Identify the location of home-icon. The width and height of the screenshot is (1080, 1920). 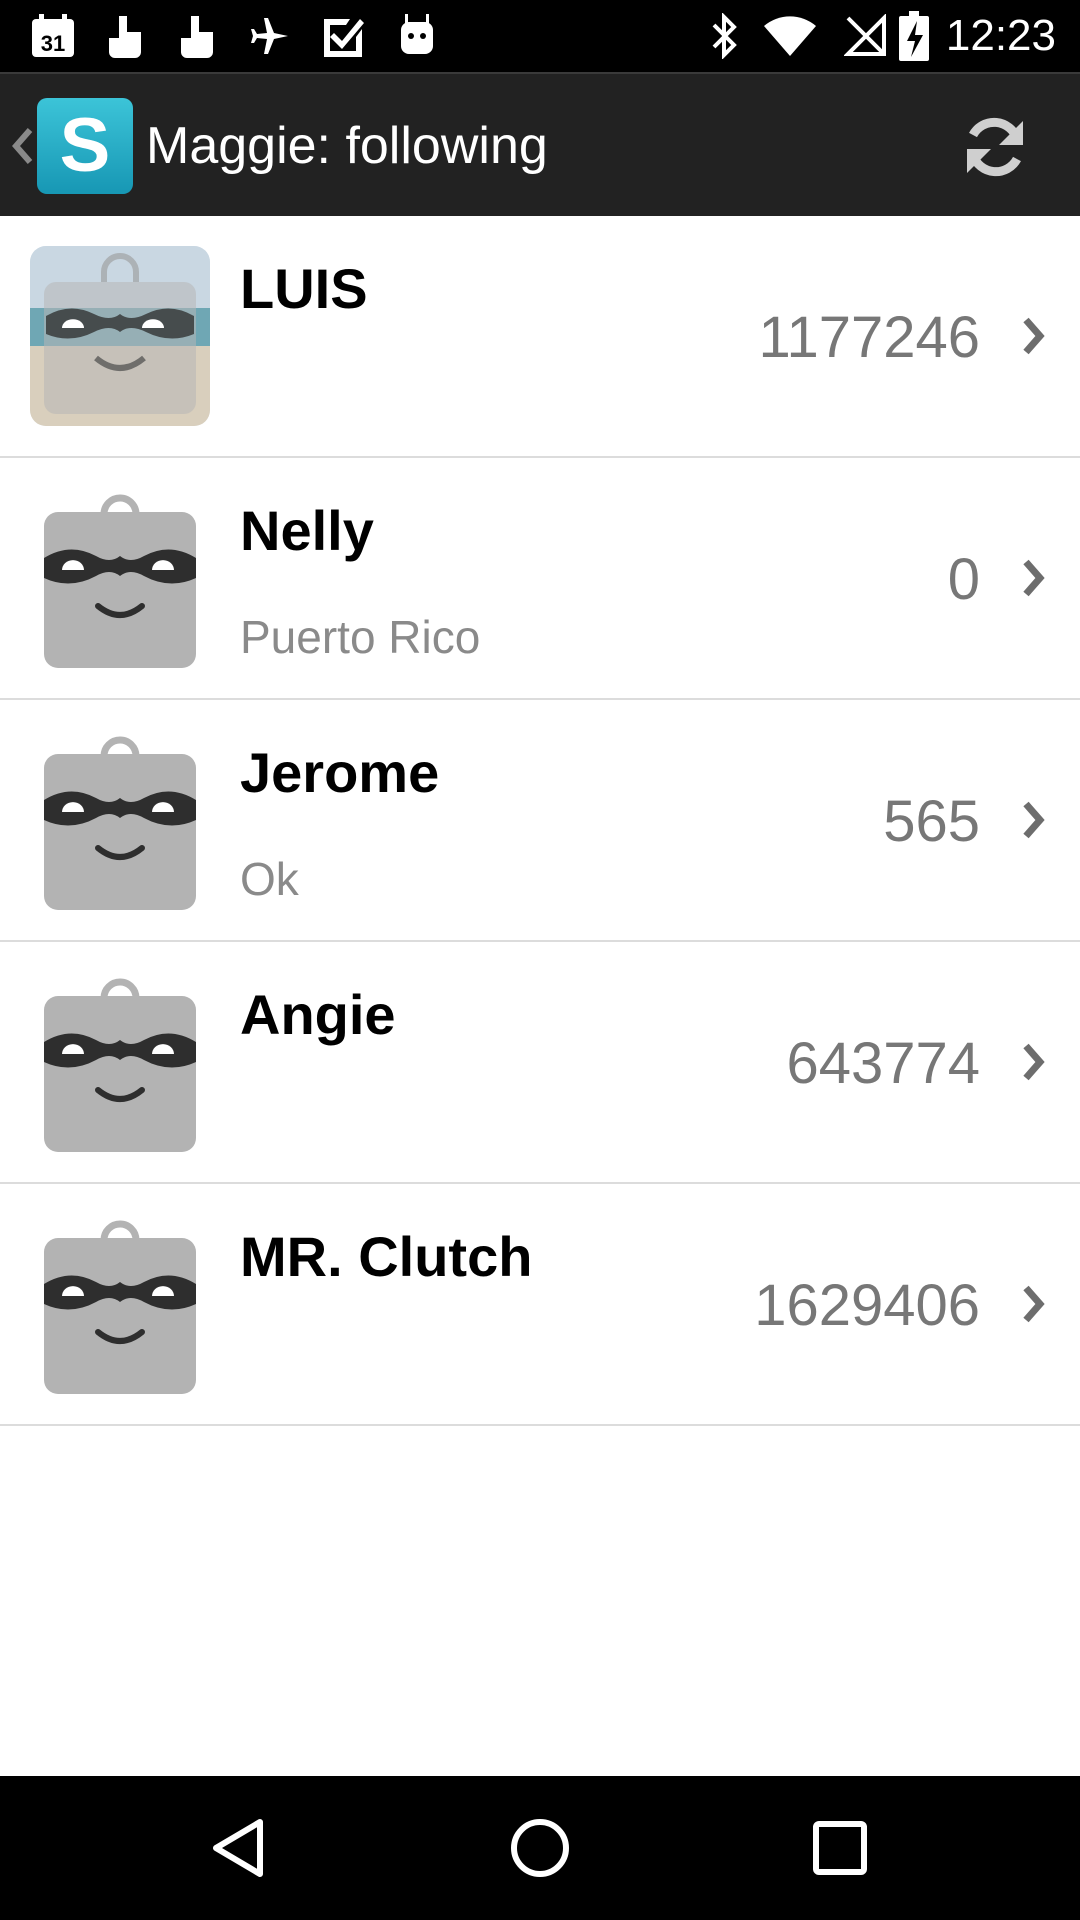
(540, 1848).